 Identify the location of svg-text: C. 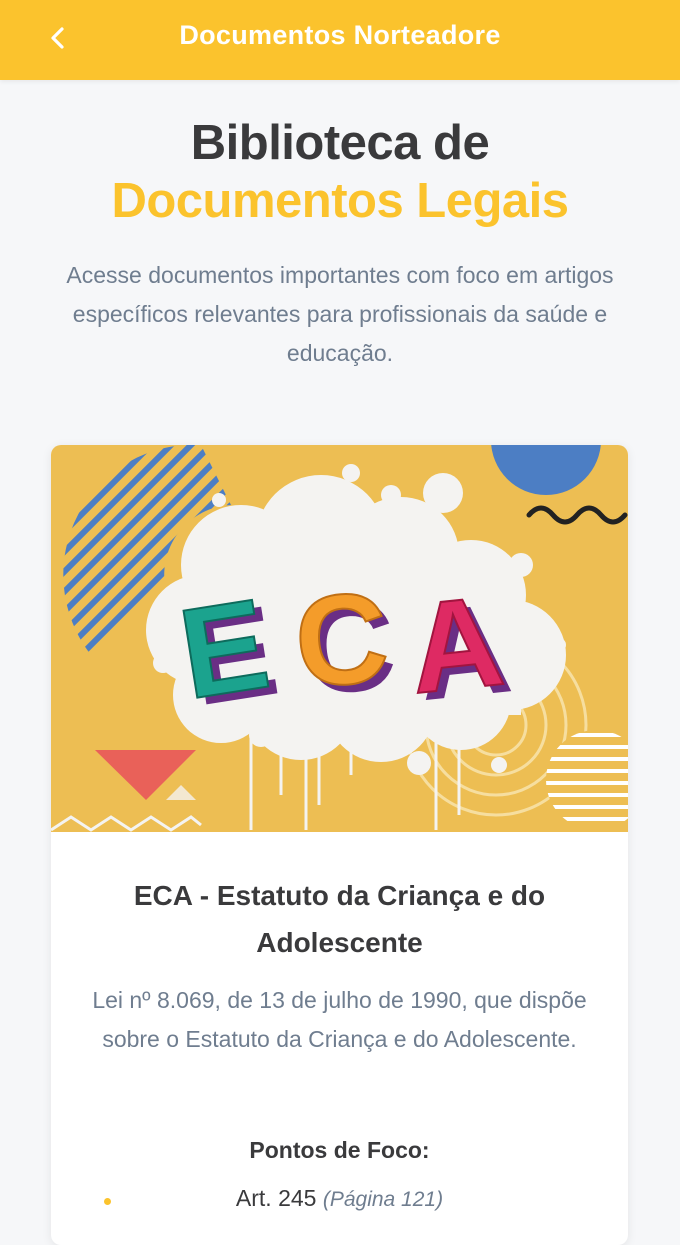
(341, 640).